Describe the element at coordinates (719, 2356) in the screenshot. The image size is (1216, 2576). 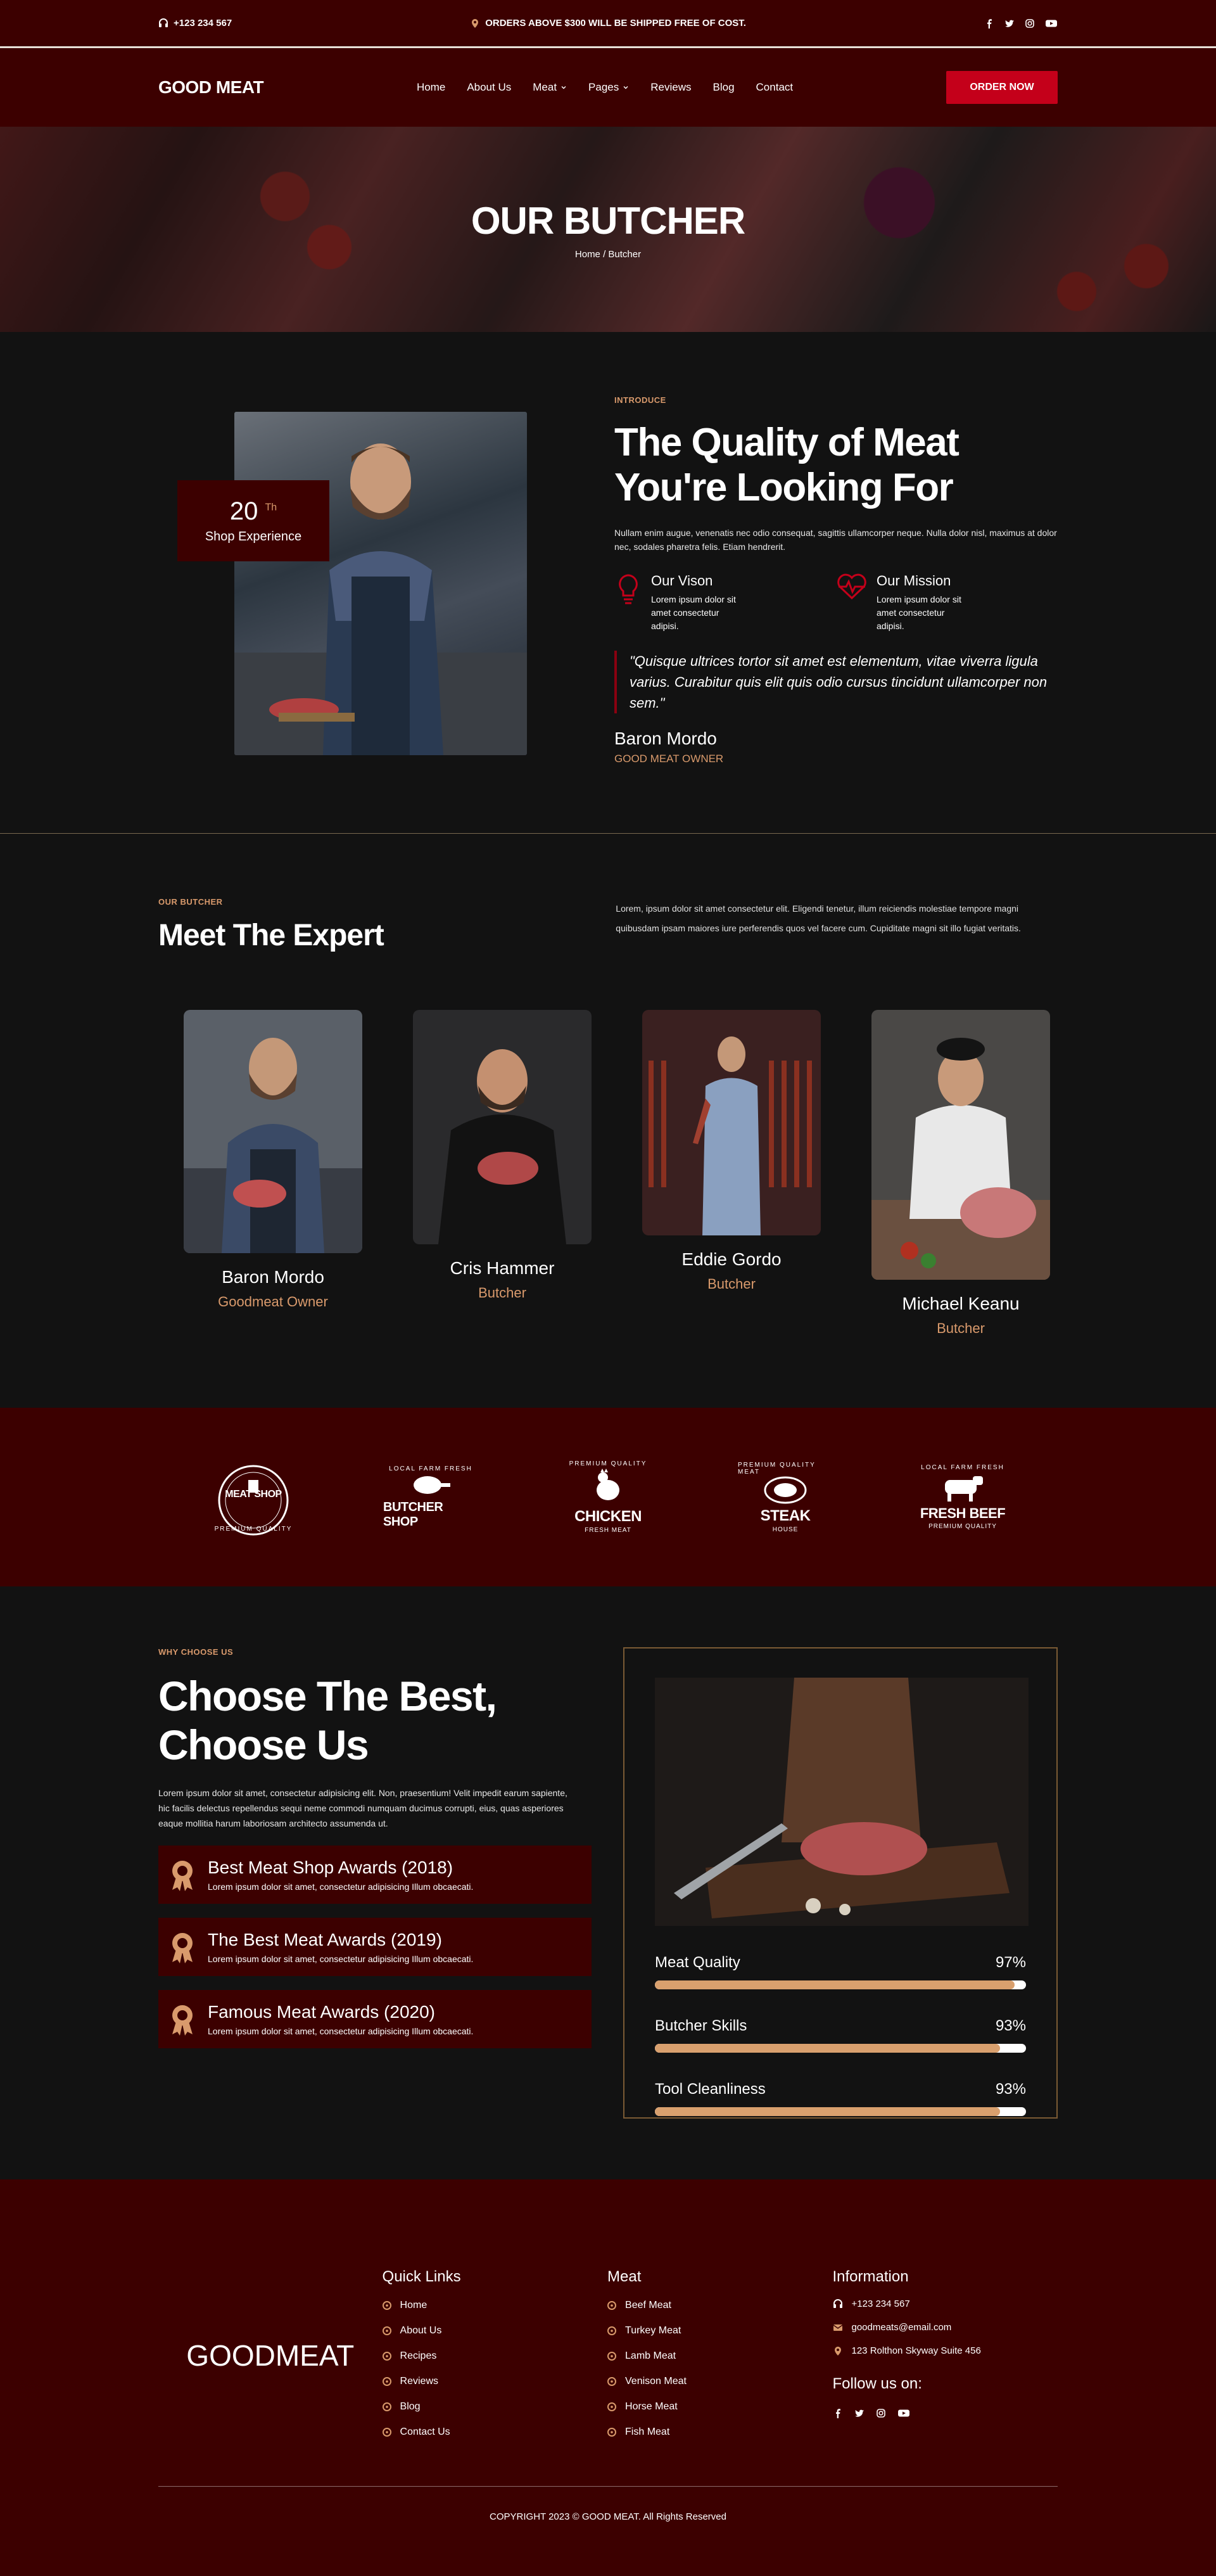
I see `footer-link: Lamb Meat` at that location.